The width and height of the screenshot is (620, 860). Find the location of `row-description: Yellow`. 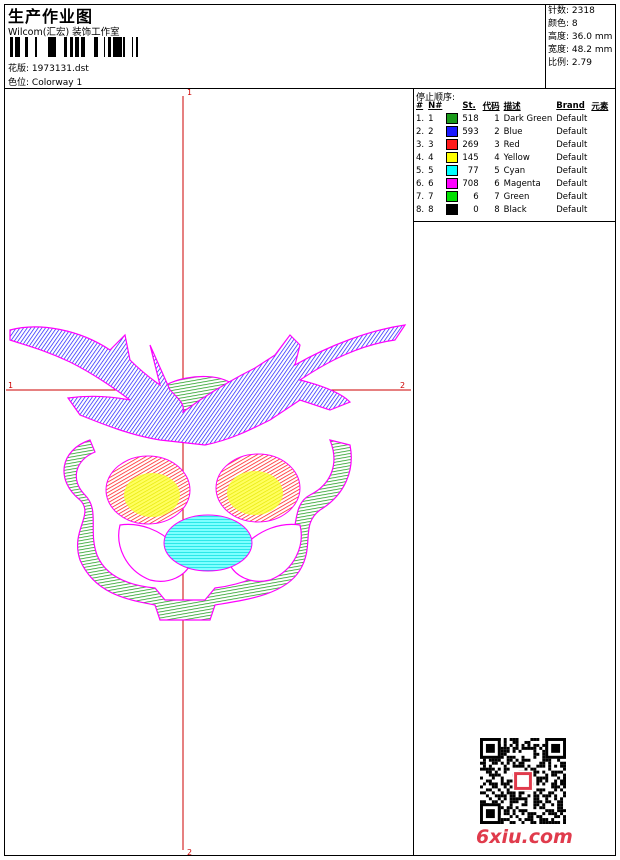

row-description: Yellow is located at coordinates (516, 157).